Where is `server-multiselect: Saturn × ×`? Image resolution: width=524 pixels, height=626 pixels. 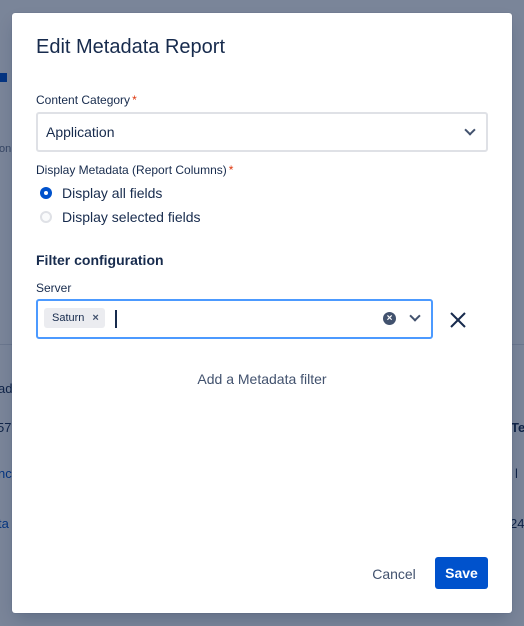 server-multiselect: Saturn × × is located at coordinates (234, 319).